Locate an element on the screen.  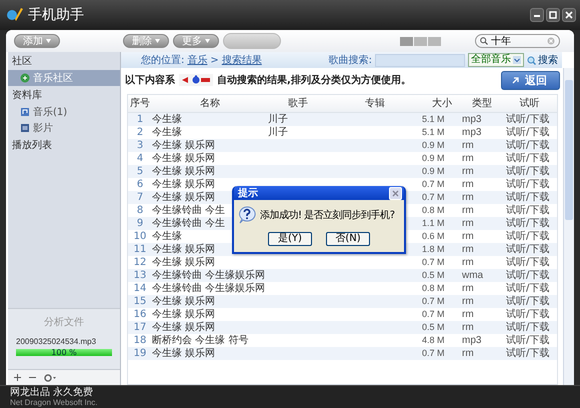
column-header: 类型 is located at coordinates (482, 103).